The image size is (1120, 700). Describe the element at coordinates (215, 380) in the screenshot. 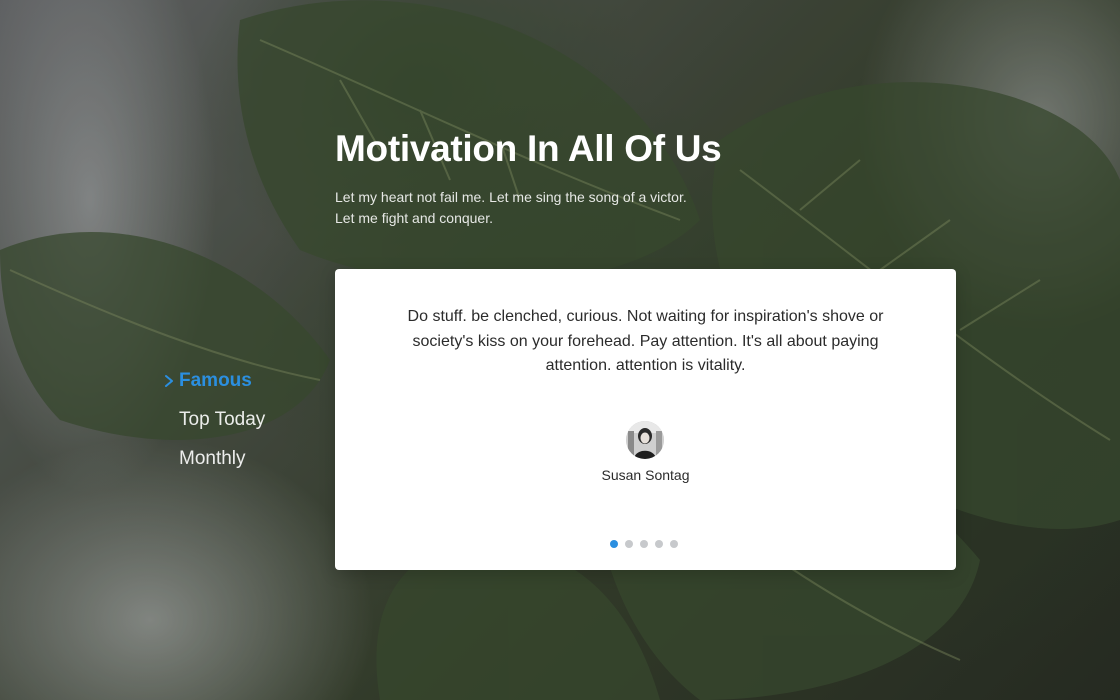

I see `nav-item-label: Famous` at that location.